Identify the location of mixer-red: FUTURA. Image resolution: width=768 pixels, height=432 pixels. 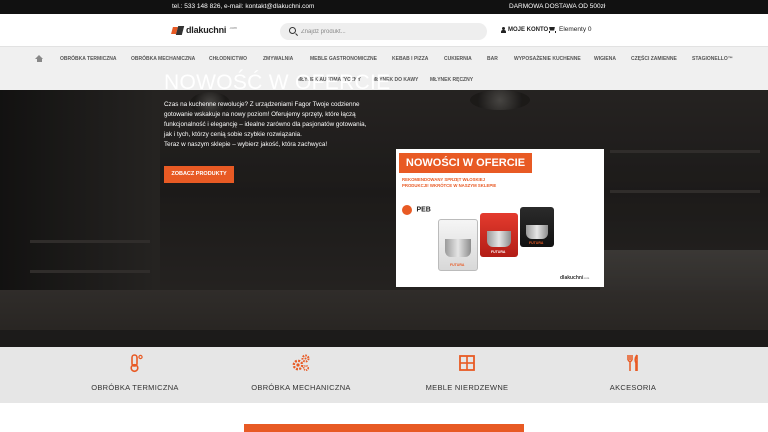
(499, 235).